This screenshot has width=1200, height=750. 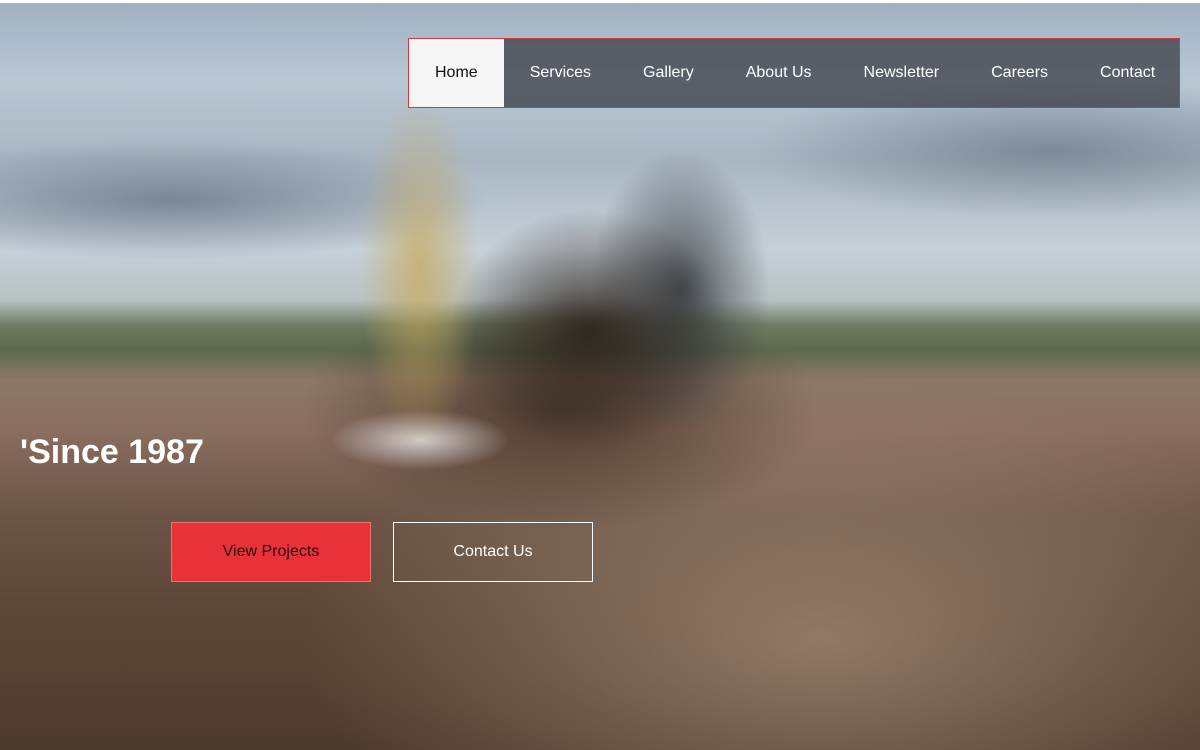 I want to click on nav-item-contact: Contact, so click(x=1127, y=73).